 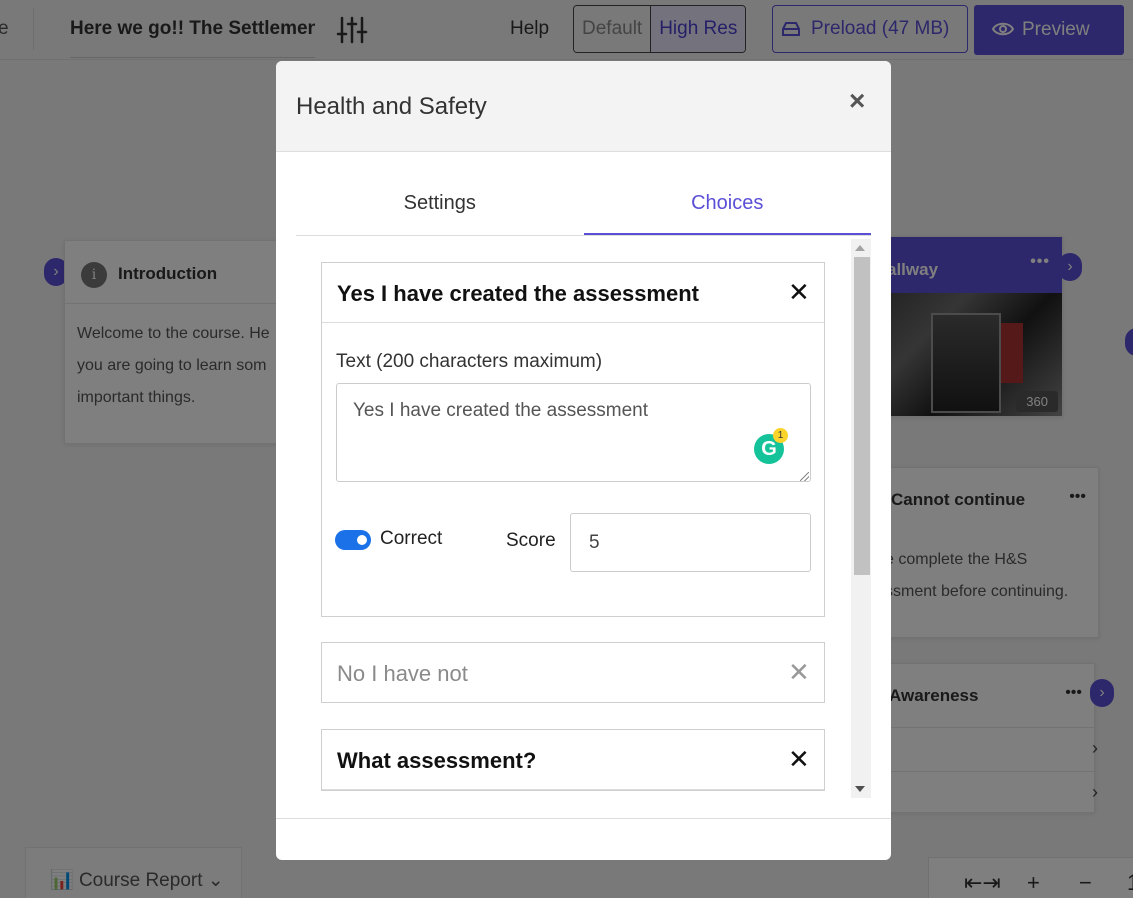 What do you see at coordinates (862, 416) in the screenshot?
I see `scrollbar-thumb` at bounding box center [862, 416].